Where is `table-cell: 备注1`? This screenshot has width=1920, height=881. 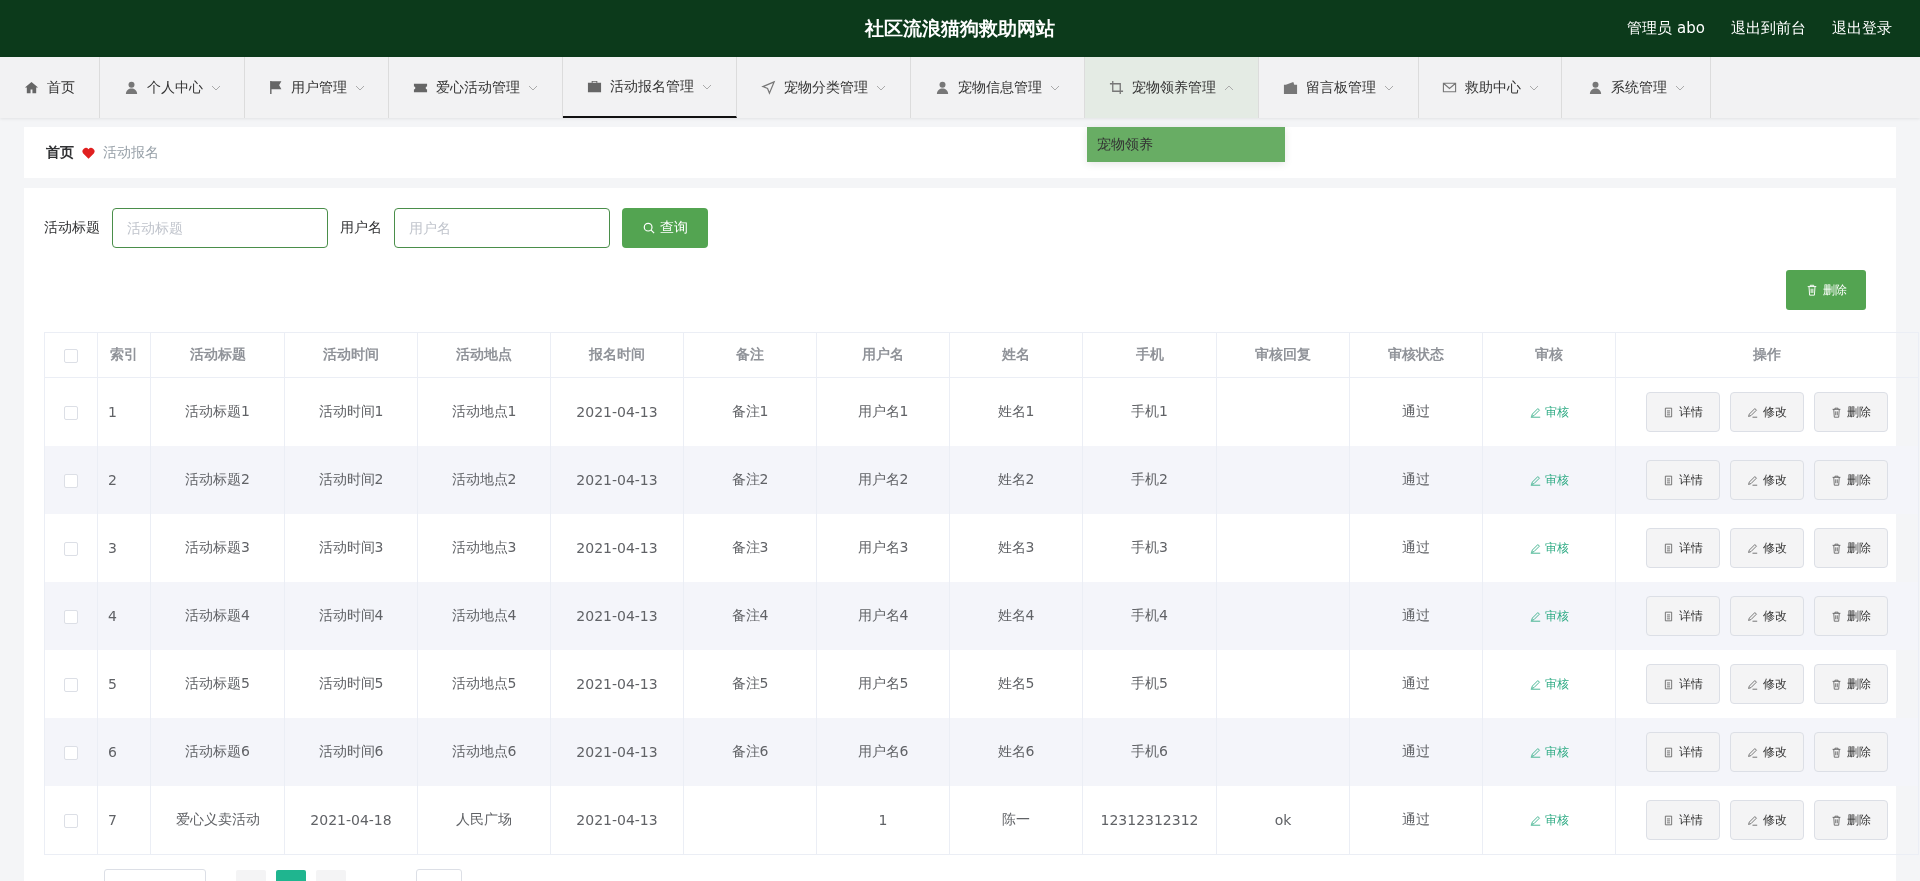 table-cell: 备注1 is located at coordinates (750, 411).